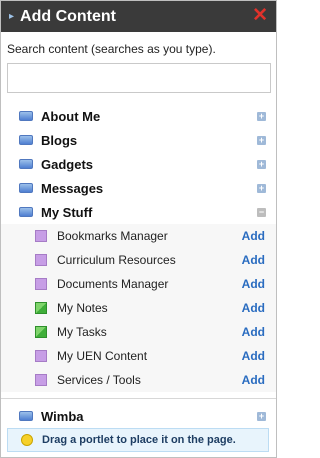  Describe the element at coordinates (62, 416) in the screenshot. I see `category-label: Wimba` at that location.